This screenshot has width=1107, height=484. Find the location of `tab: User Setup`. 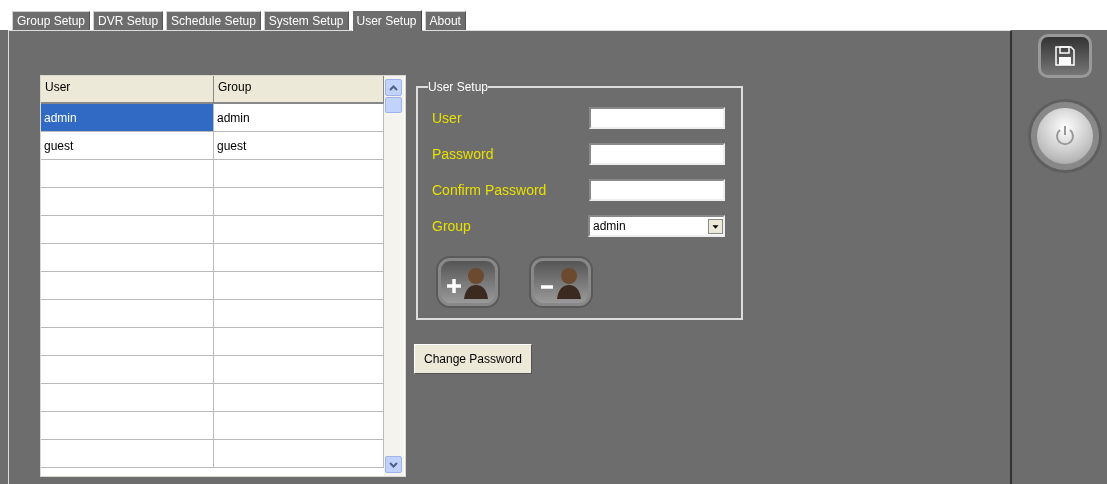

tab: User Setup is located at coordinates (386, 20).